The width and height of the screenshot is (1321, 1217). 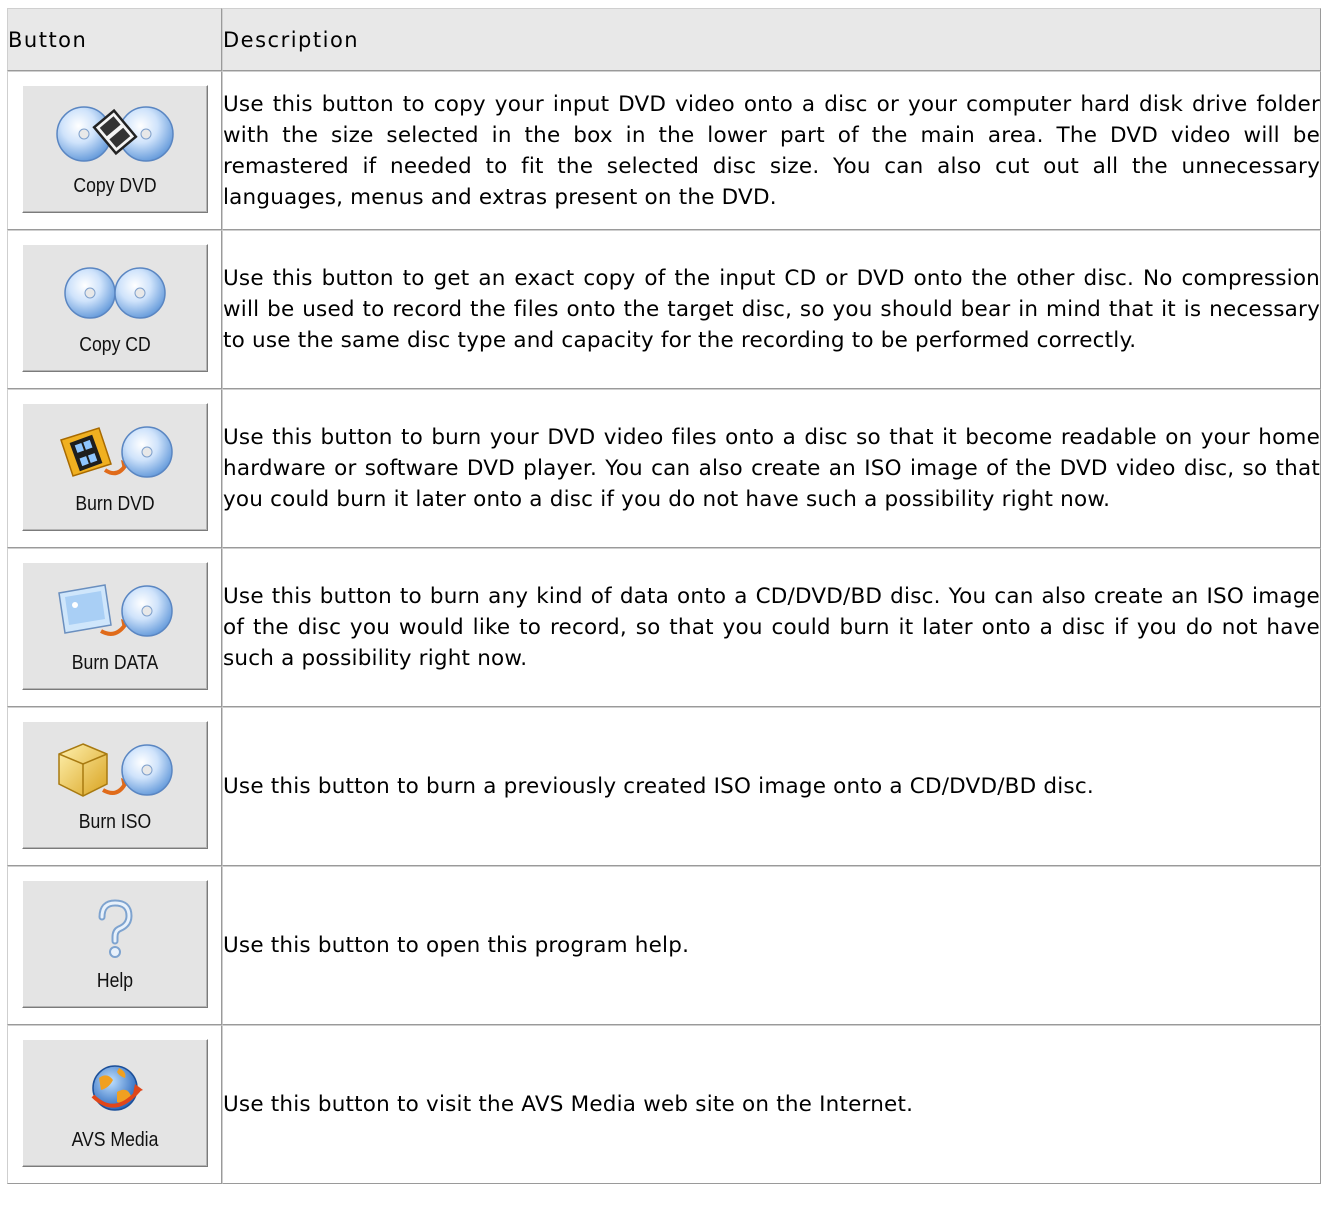 I want to click on burn-iso-button: Burn ISO, so click(x=114, y=784).